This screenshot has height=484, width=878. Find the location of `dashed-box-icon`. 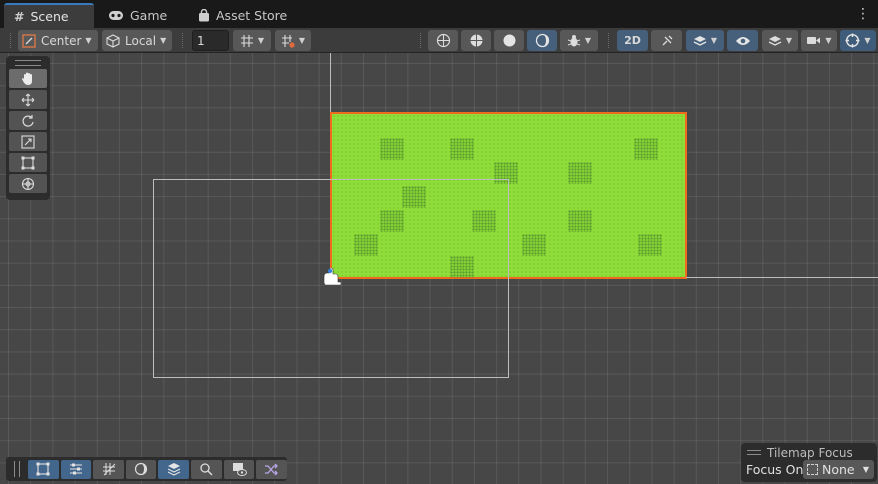

dashed-box-icon is located at coordinates (812, 469).